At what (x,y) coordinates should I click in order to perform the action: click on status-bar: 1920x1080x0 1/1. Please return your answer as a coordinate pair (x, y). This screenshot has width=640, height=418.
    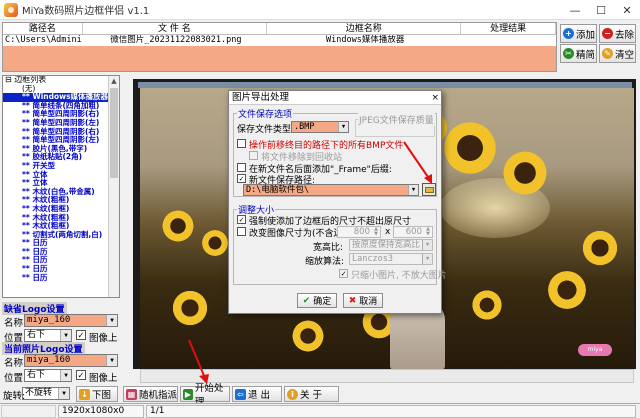
    Looking at the image, I should click on (320, 410).